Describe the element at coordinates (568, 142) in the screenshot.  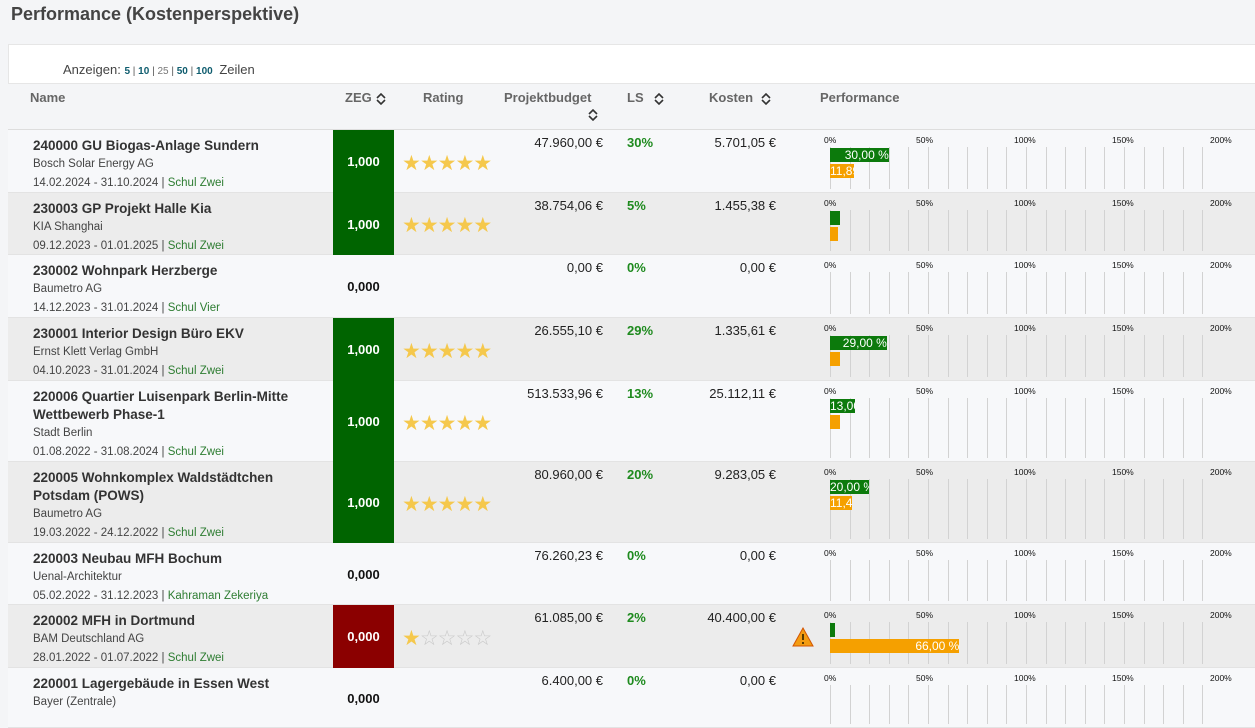
I see `budget-value: 47.960,00 €` at that location.